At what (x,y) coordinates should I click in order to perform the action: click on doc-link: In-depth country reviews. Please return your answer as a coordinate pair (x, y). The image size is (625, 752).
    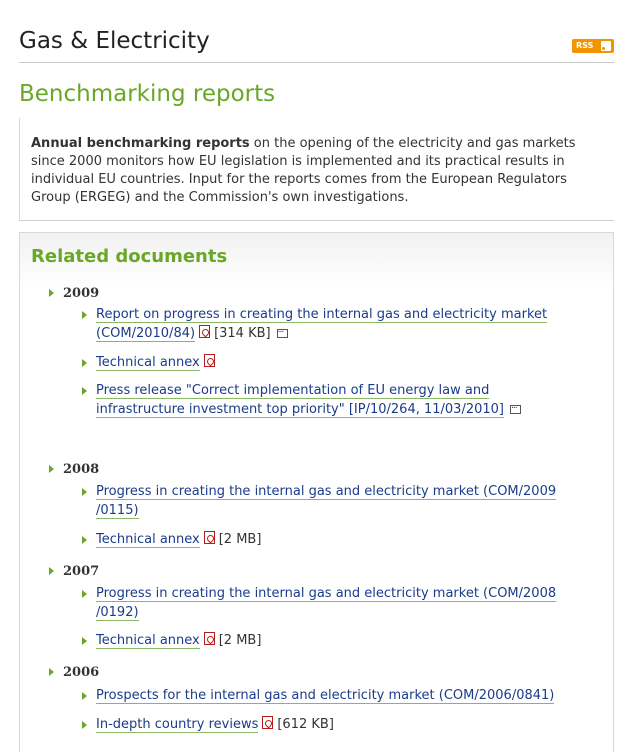
    Looking at the image, I should click on (177, 725).